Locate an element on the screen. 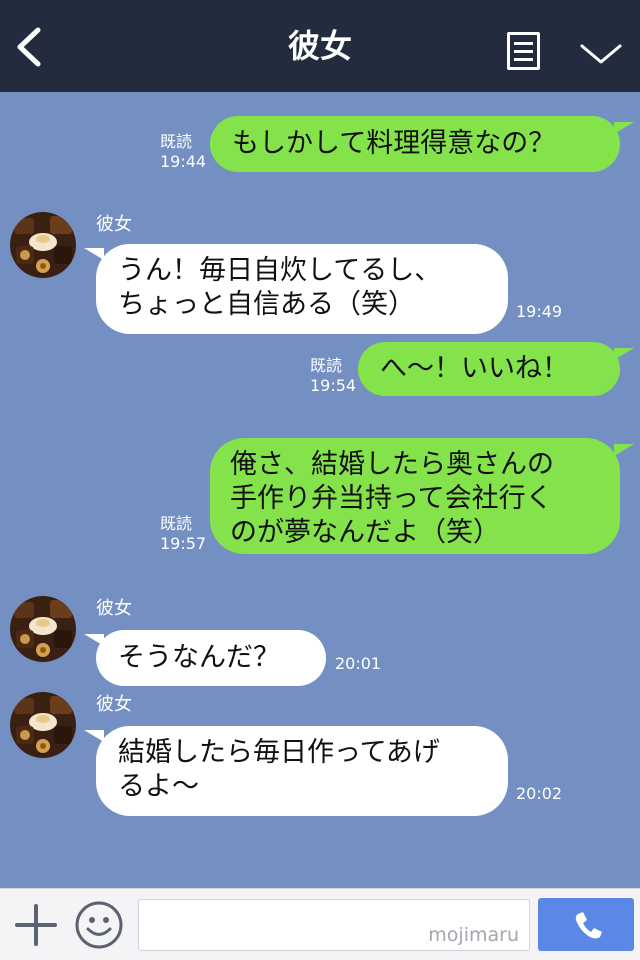 The width and height of the screenshot is (640, 960). add-button is located at coordinates (36, 925).